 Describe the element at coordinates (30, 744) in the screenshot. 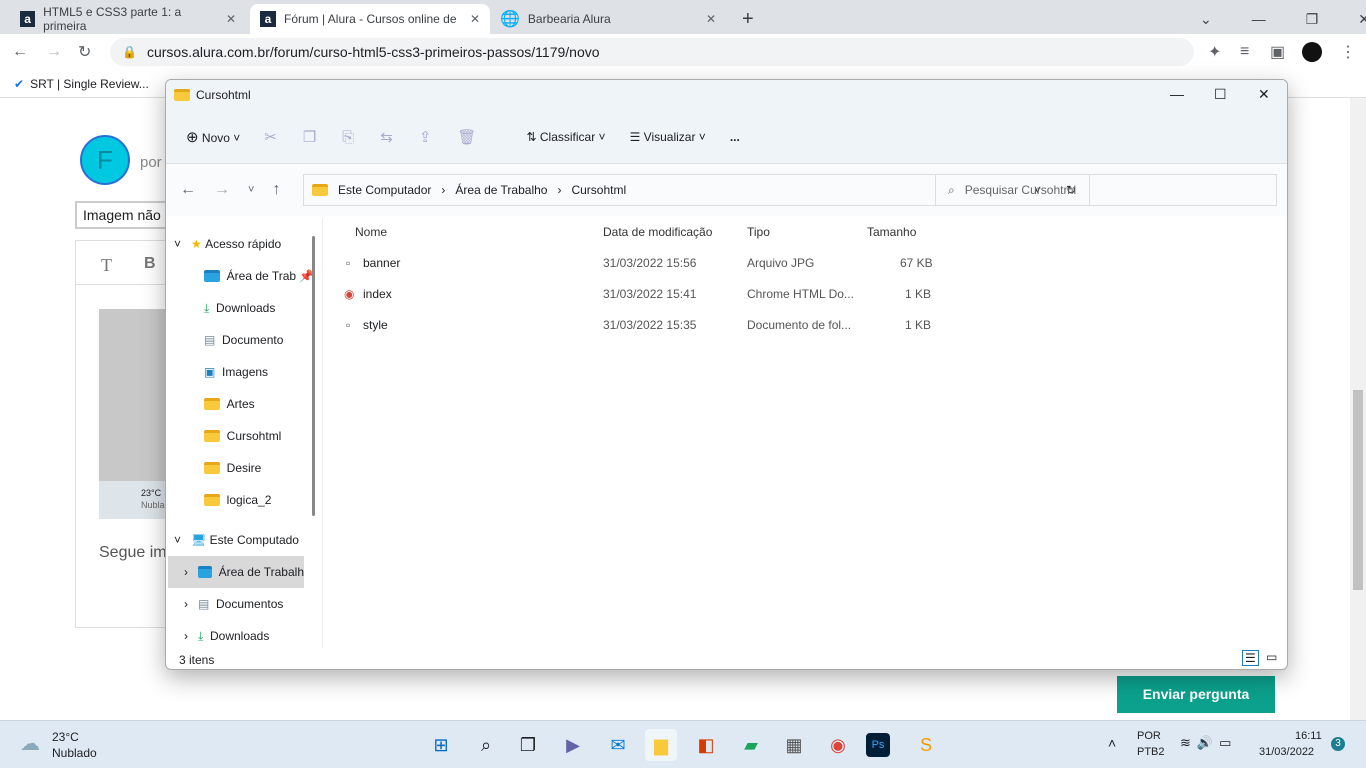

I see `cloud-icon: ☁` at that location.